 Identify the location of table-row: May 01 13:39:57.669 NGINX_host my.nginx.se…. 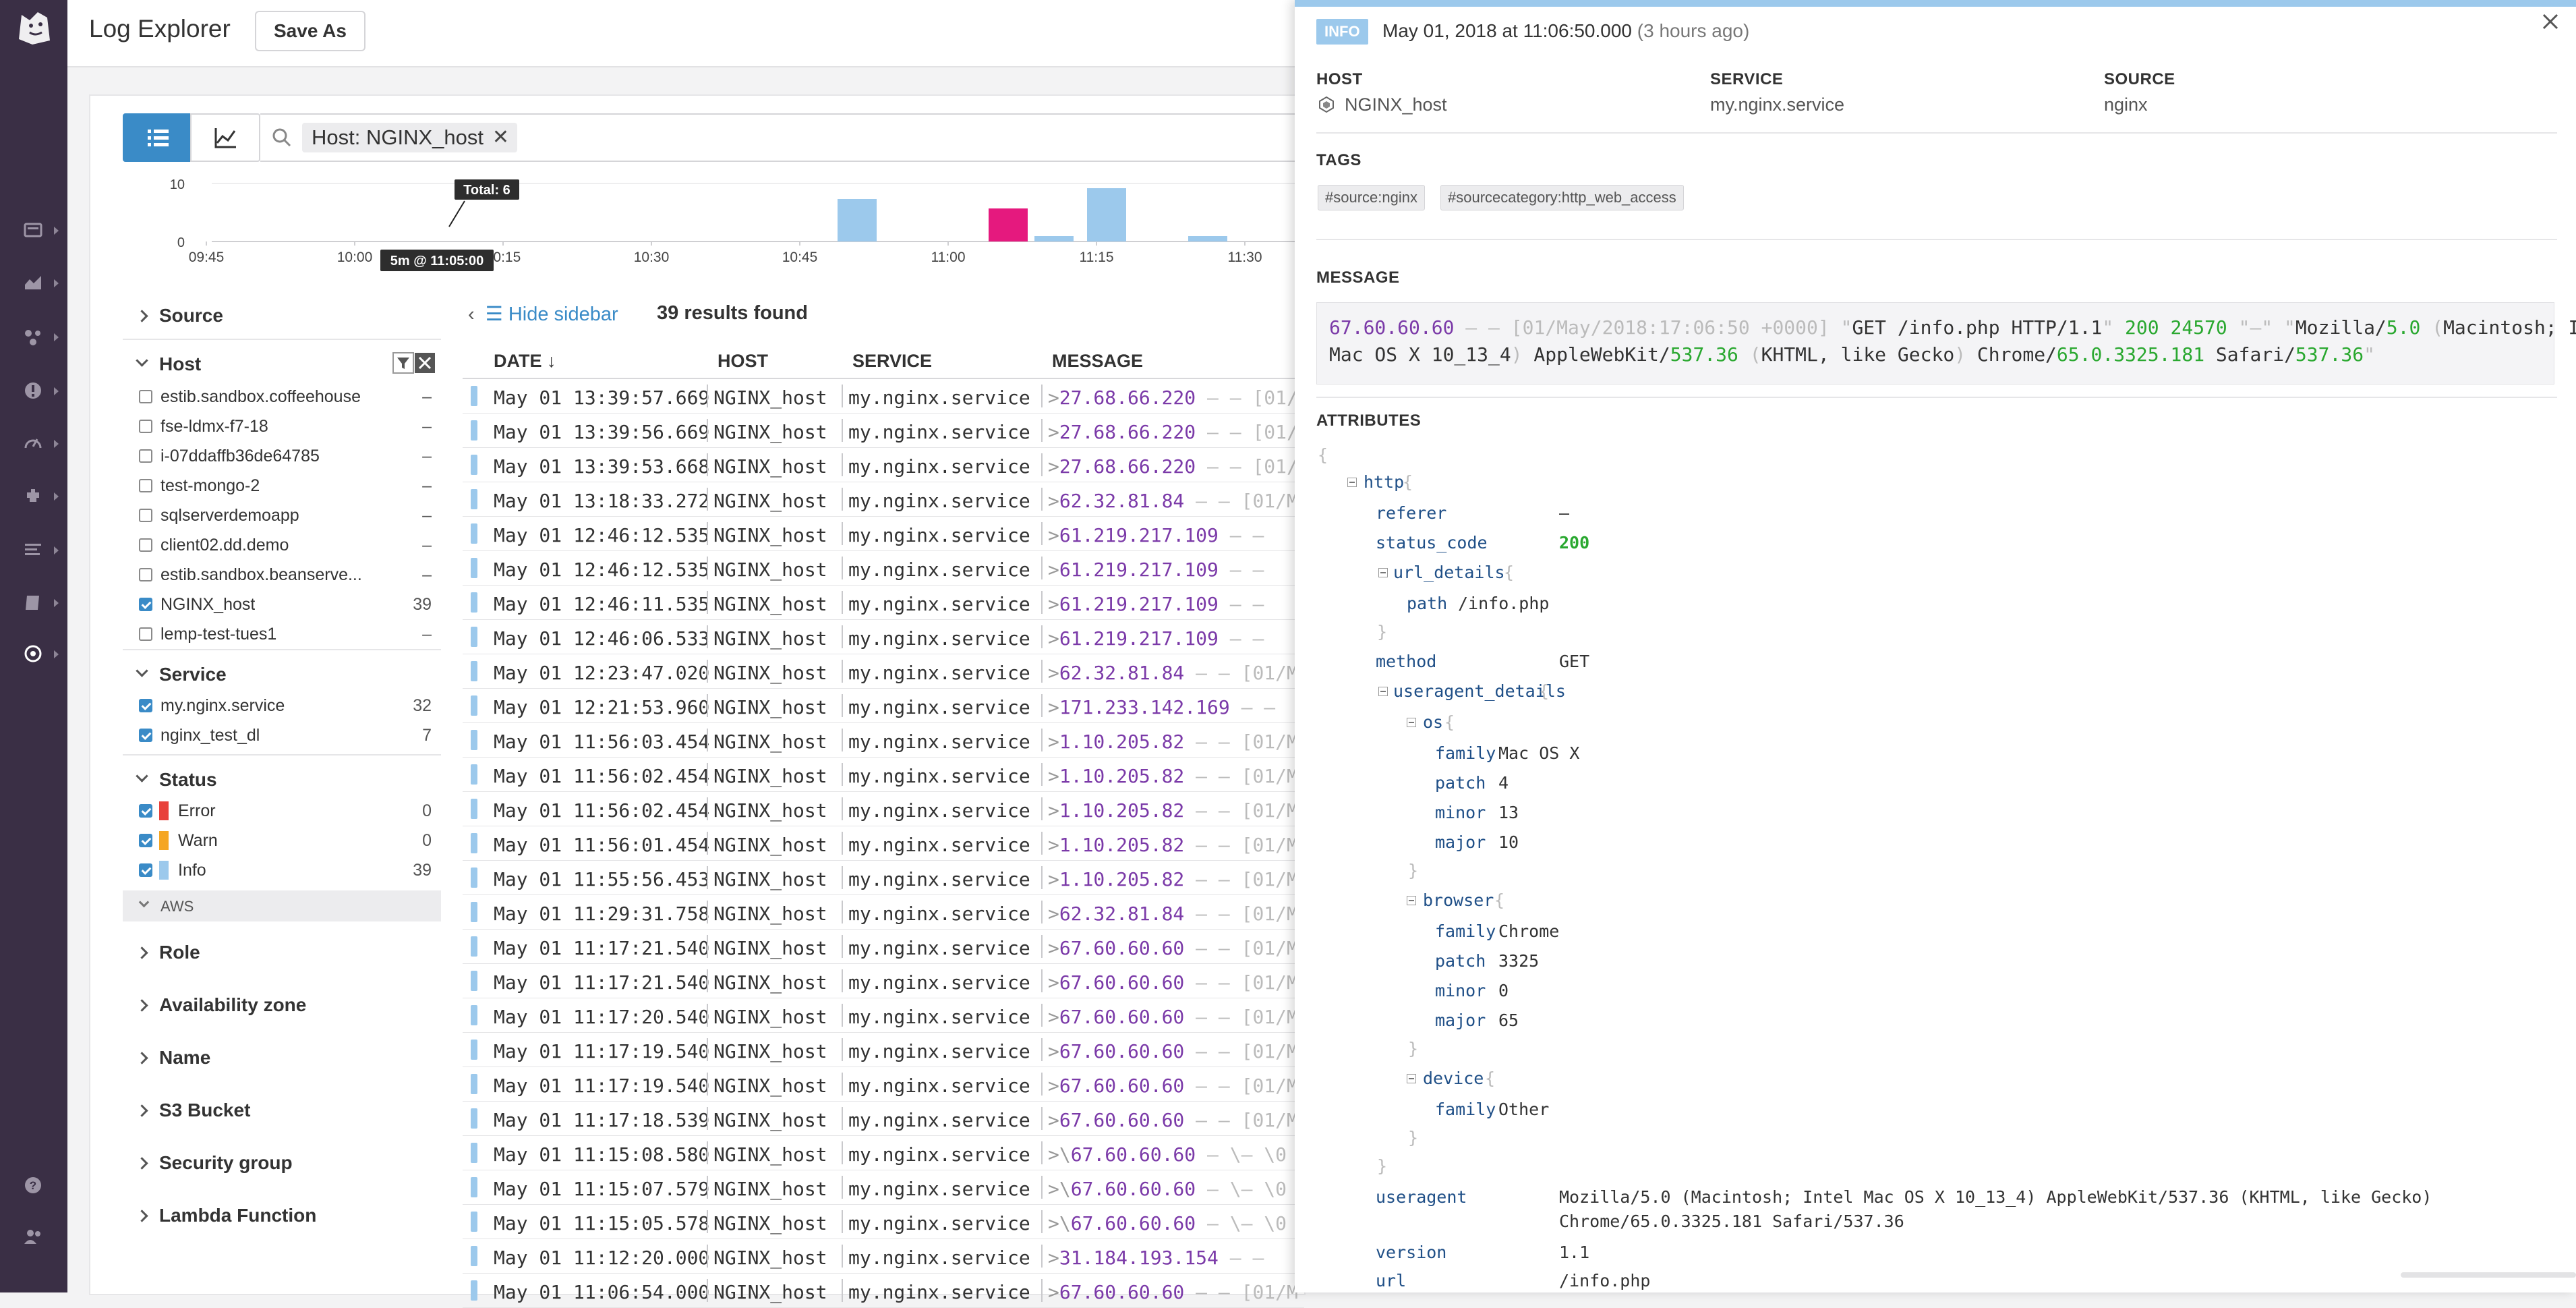
(884, 397).